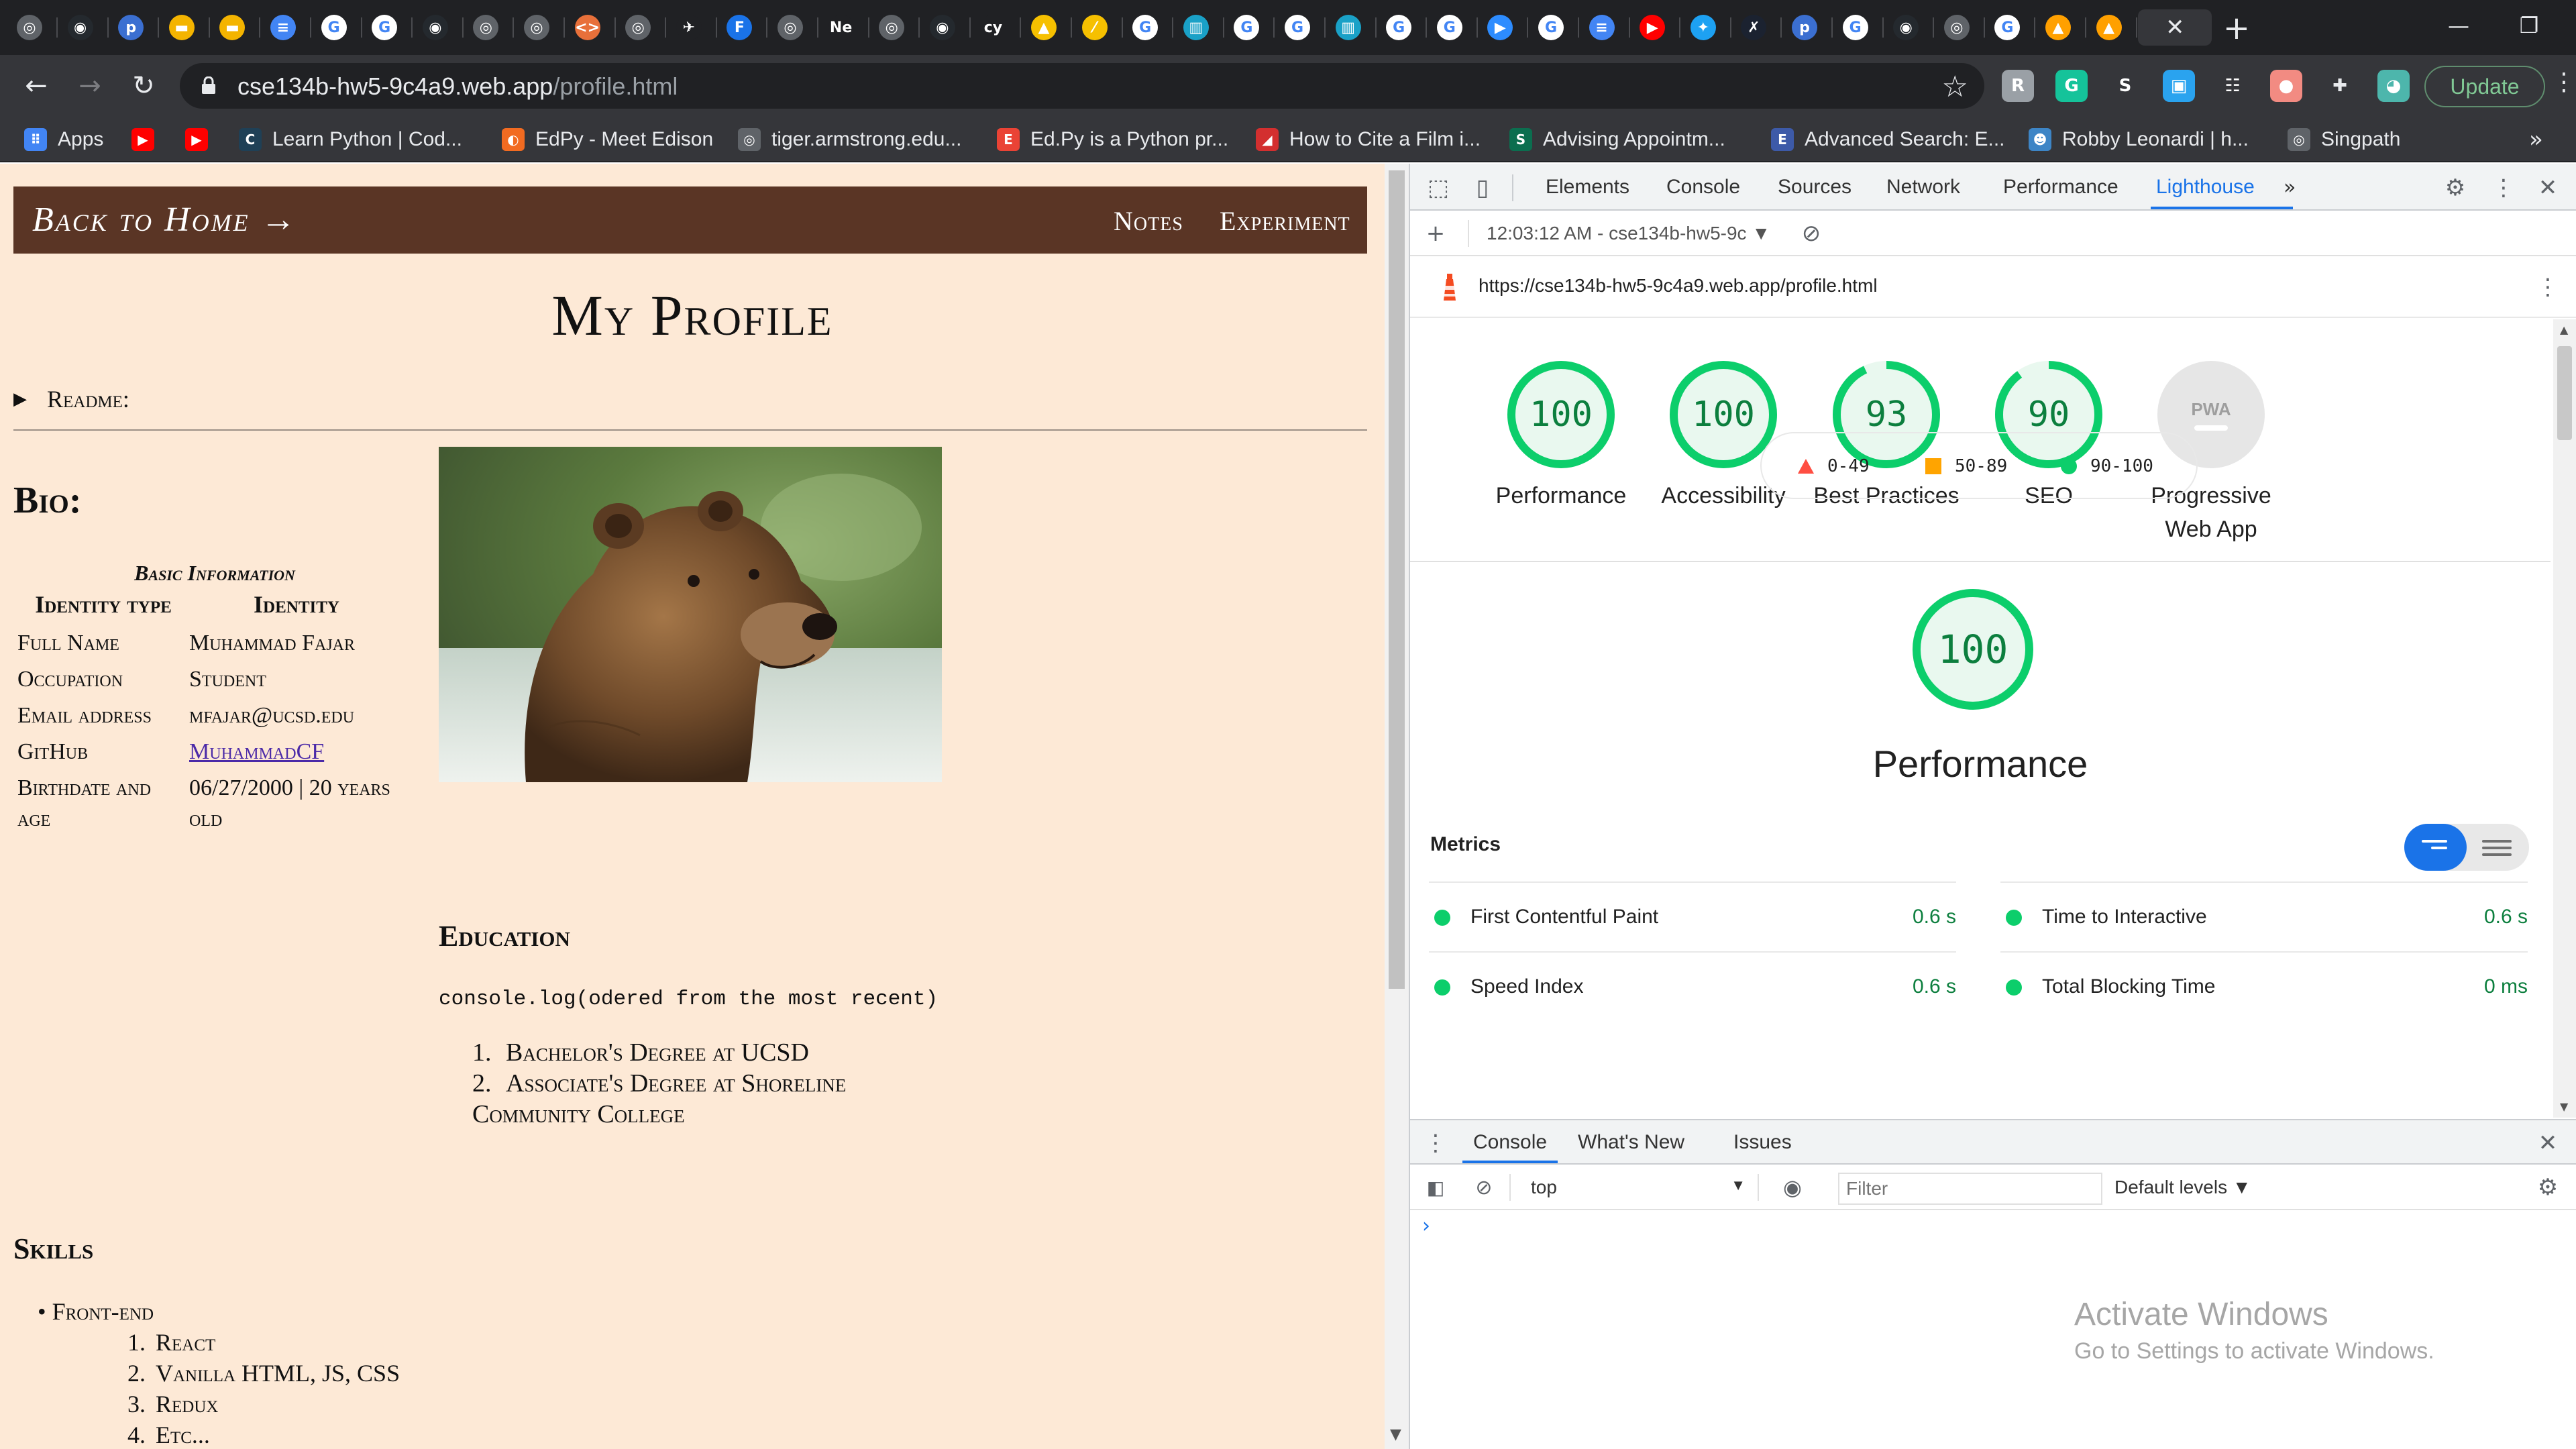  I want to click on tab-network: Network, so click(1923, 187).